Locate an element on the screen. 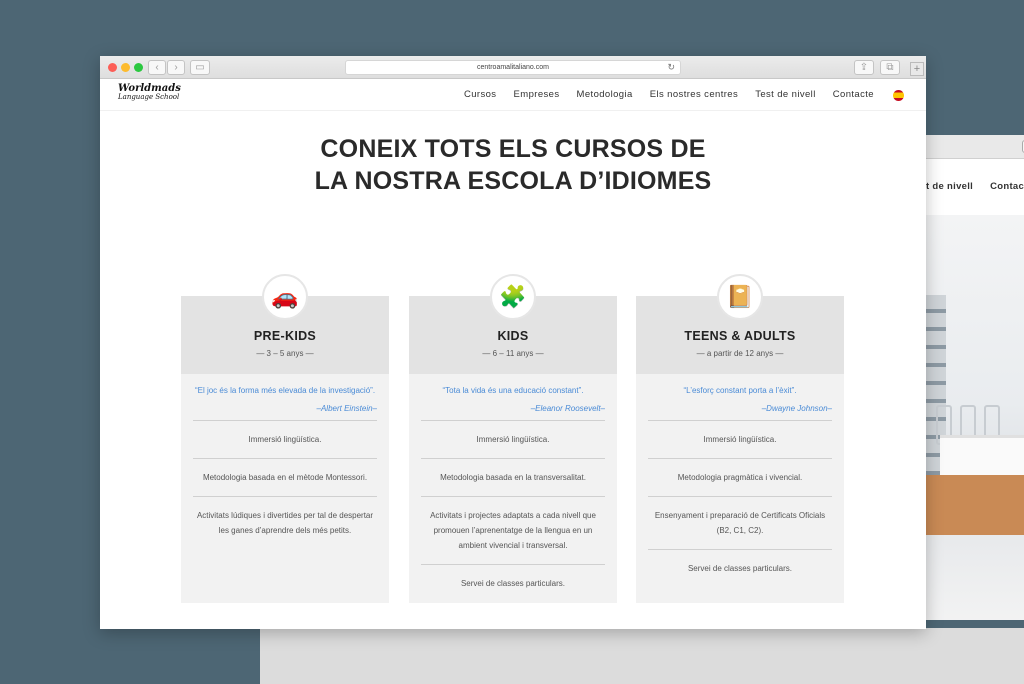 The image size is (1024, 684). notebook-icon: 📔 is located at coordinates (740, 297).